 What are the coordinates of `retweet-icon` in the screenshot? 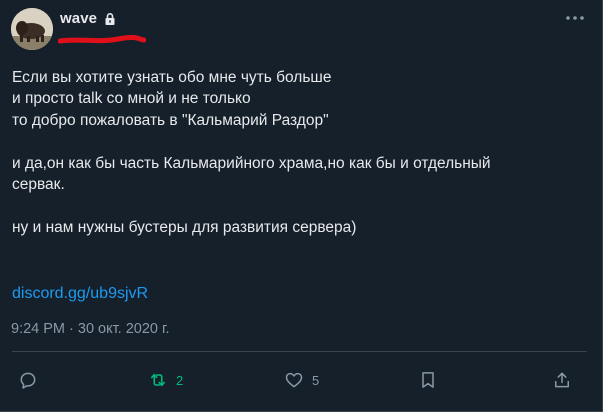 It's located at (158, 380).